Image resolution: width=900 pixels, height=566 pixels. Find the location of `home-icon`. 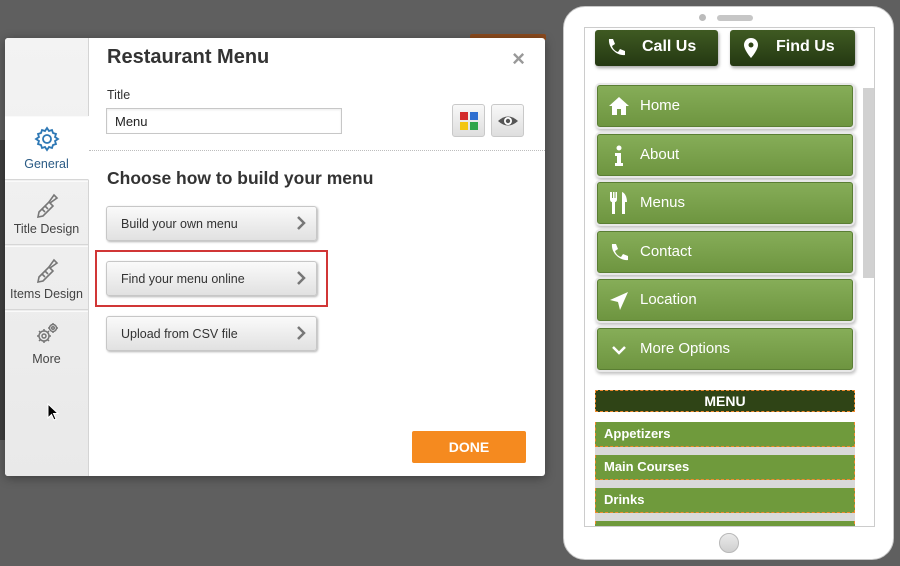

home-icon is located at coordinates (619, 106).